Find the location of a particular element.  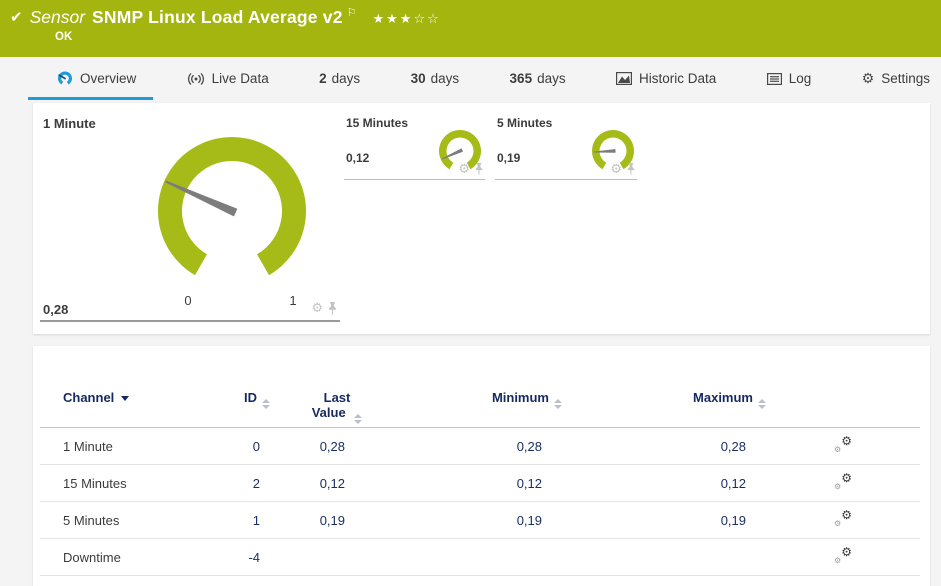

column-header-maximum-label: Maximum is located at coordinates (723, 397).